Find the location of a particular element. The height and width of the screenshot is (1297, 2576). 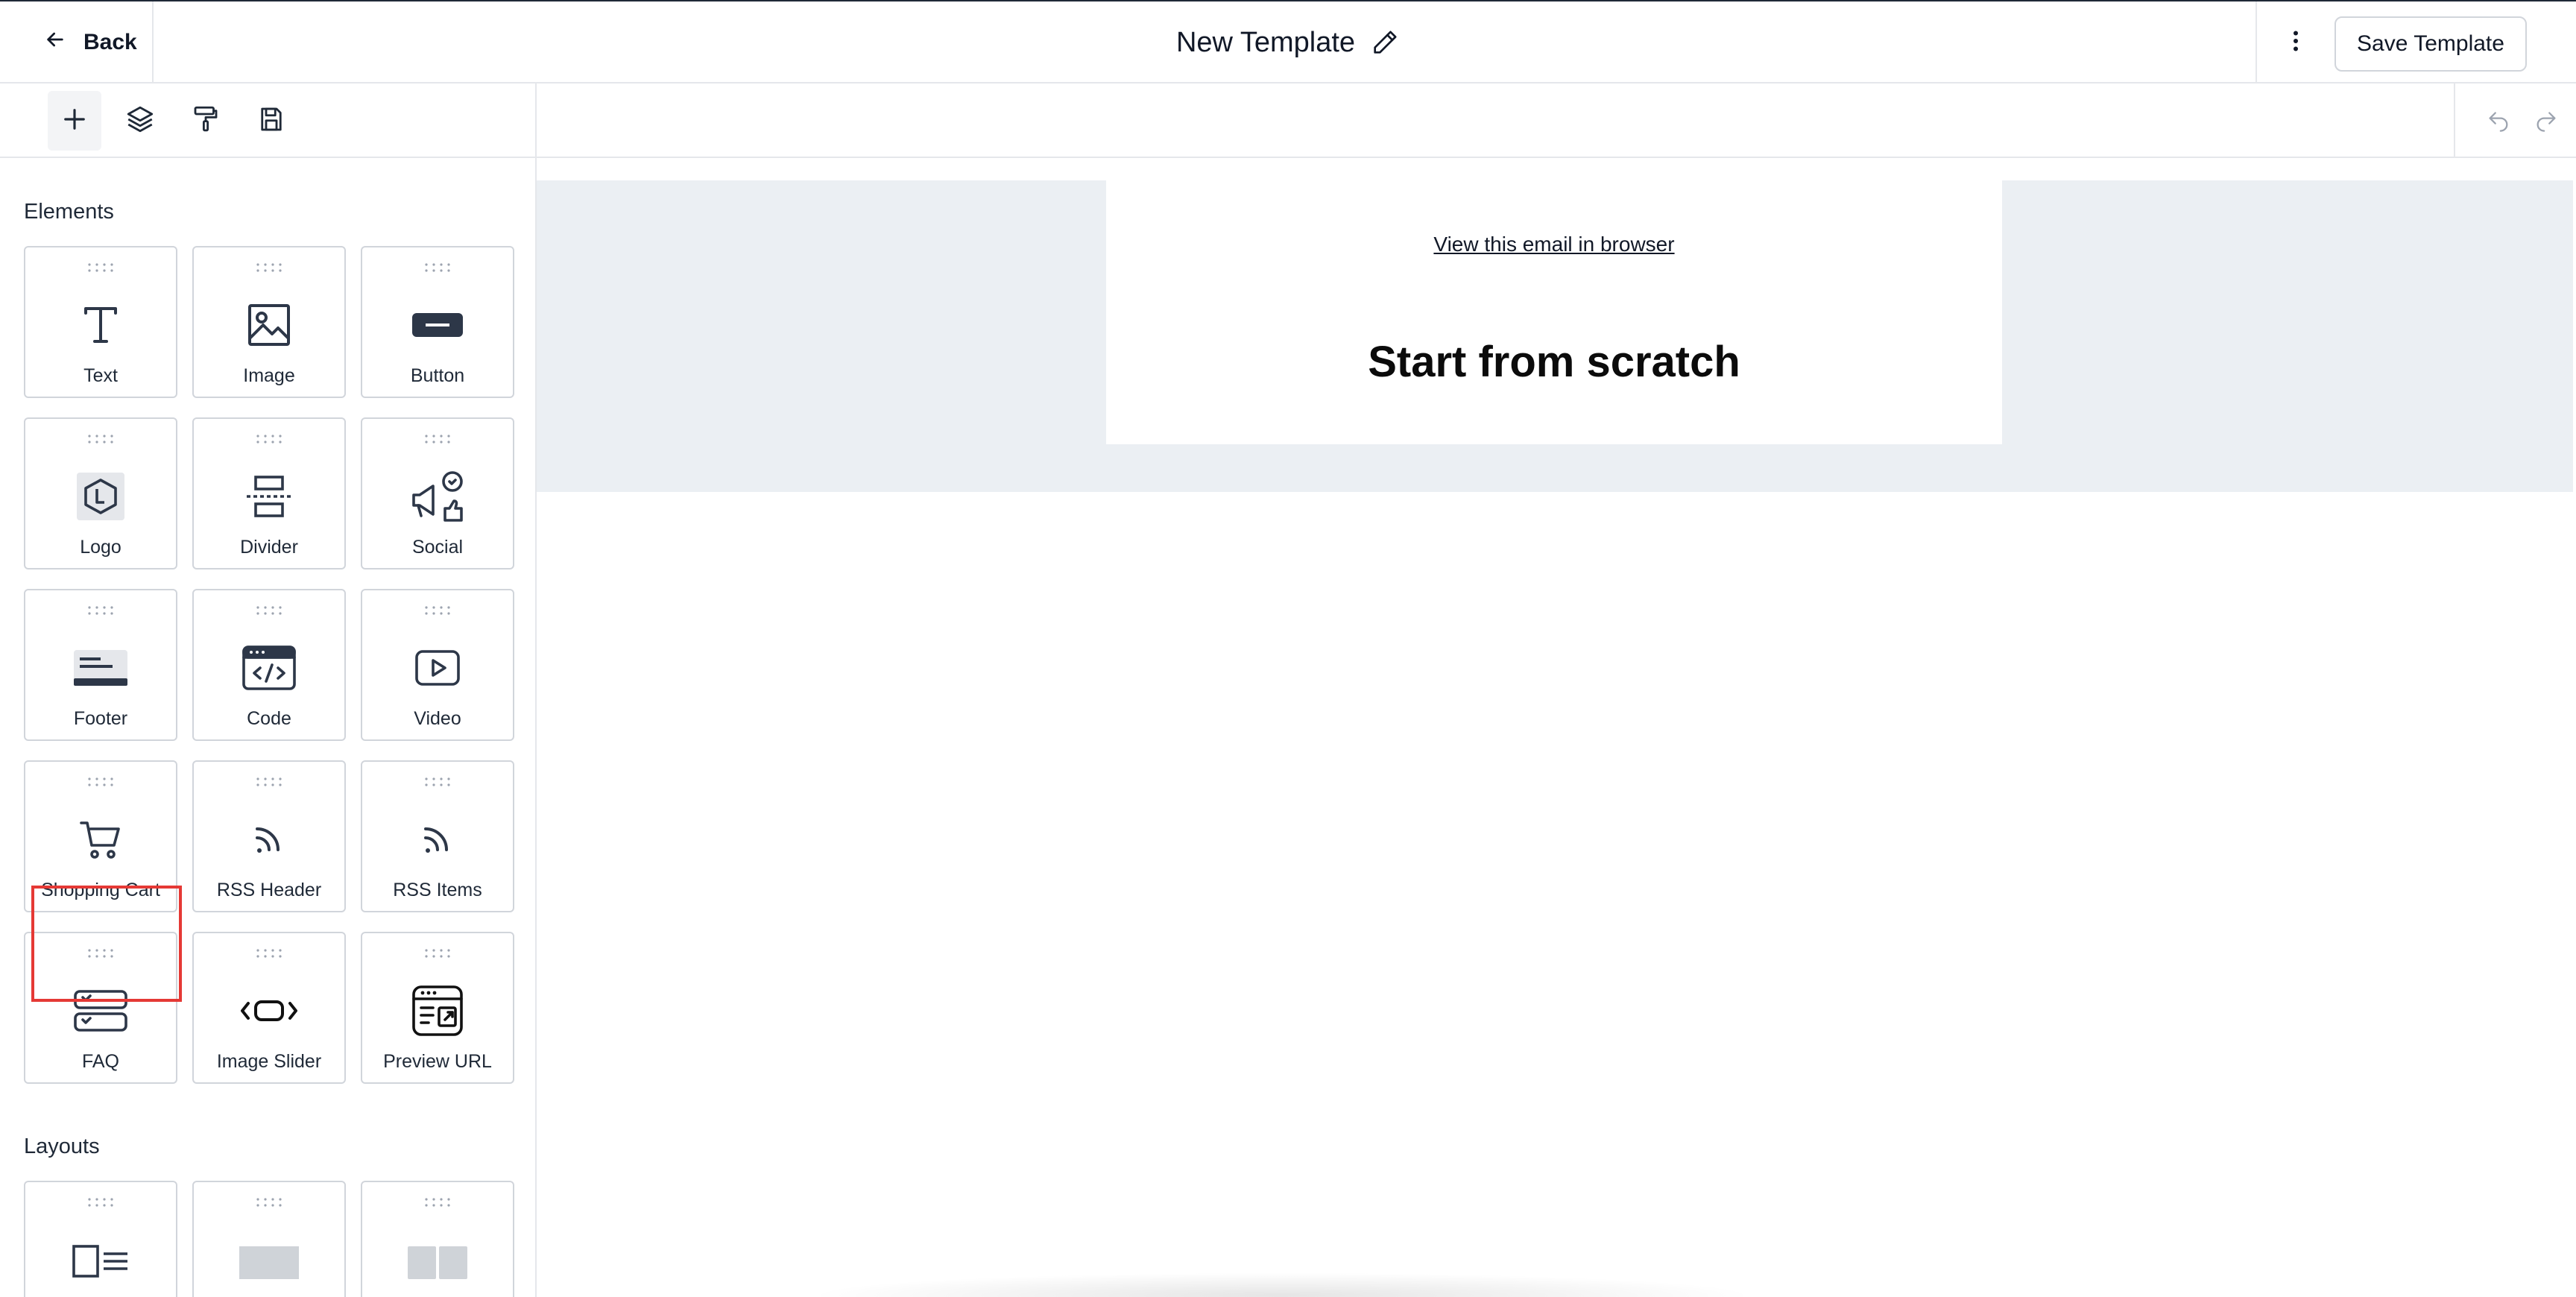

element-tile-logo: Logo is located at coordinates (100, 493).